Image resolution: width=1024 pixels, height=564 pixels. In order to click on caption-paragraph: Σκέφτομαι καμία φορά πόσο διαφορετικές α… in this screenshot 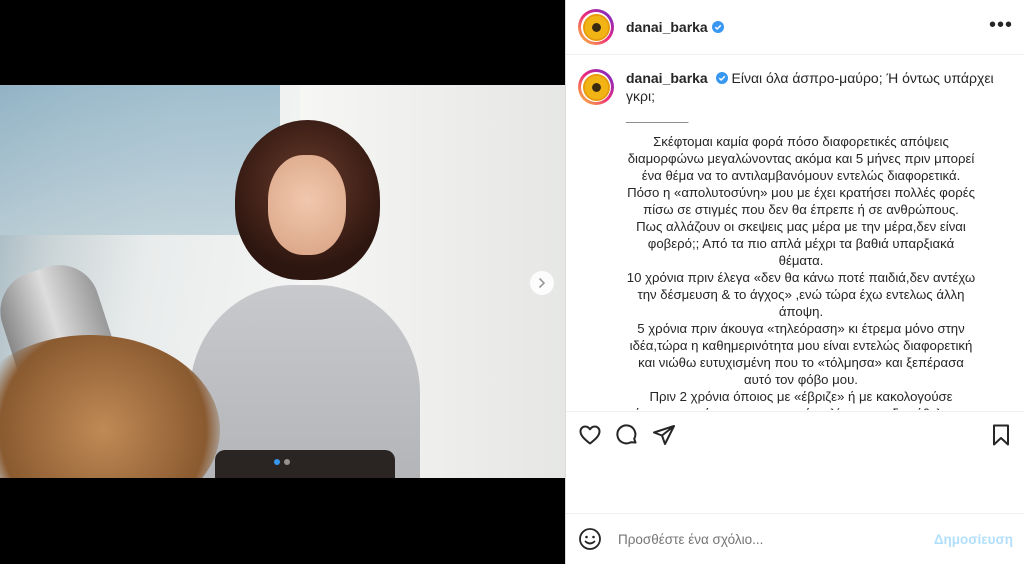, I will do `click(801, 158)`.